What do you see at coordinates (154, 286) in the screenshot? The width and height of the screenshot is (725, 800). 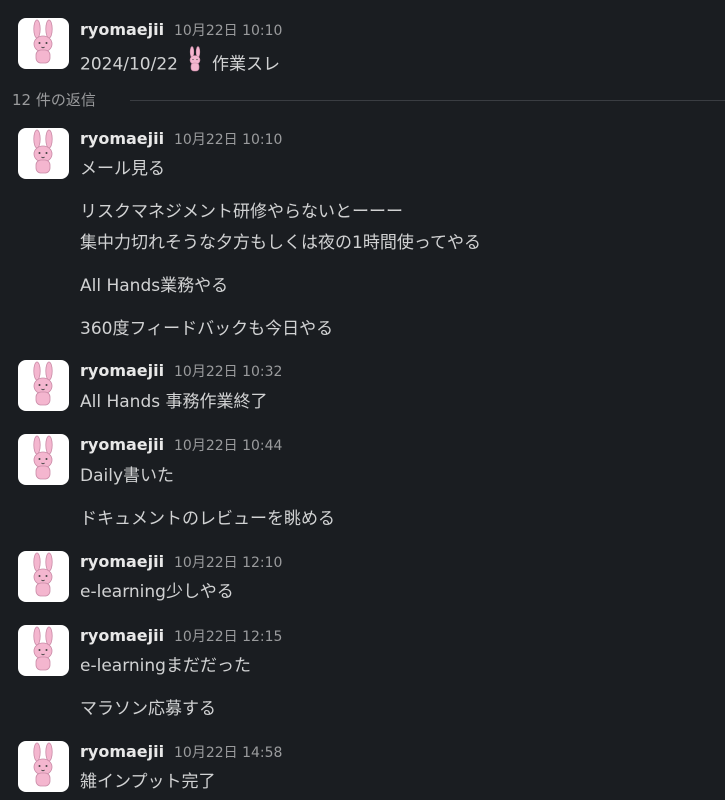 I see `message-line: All Hands業務やる` at bounding box center [154, 286].